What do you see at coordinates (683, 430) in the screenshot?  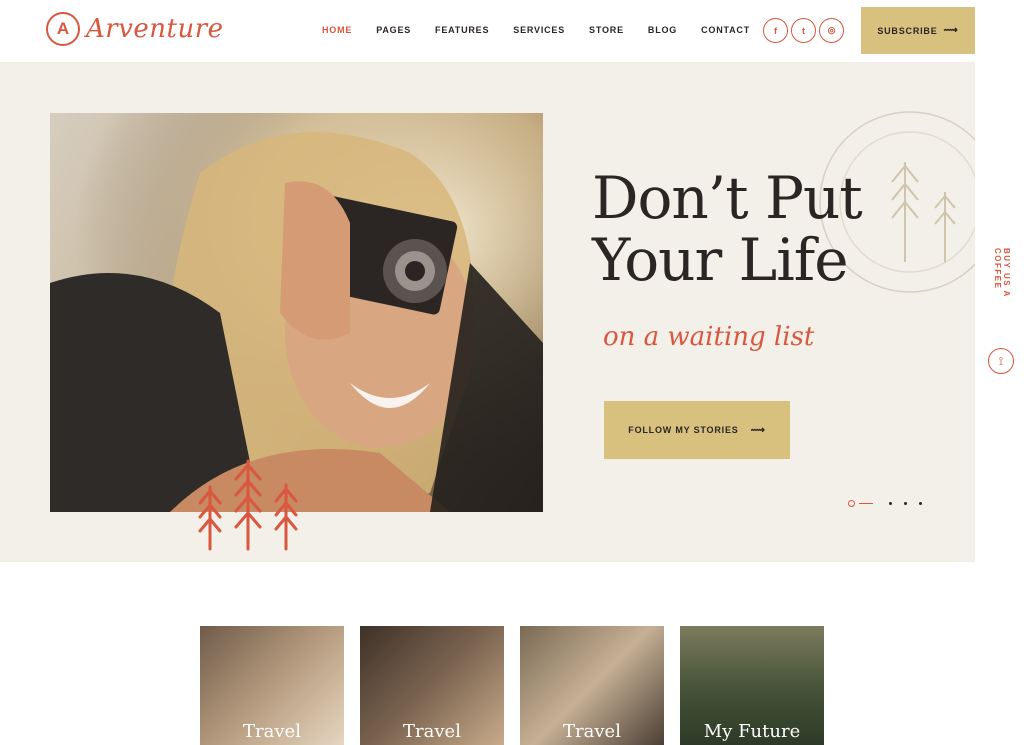 I see `follow-label: FOLLOW MY STORIES` at bounding box center [683, 430].